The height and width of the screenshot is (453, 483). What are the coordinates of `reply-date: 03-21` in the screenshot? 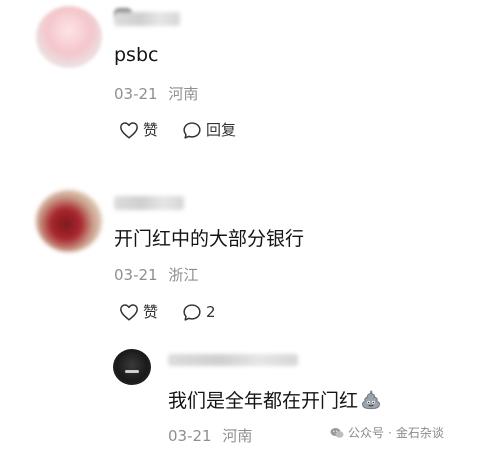 It's located at (190, 436).